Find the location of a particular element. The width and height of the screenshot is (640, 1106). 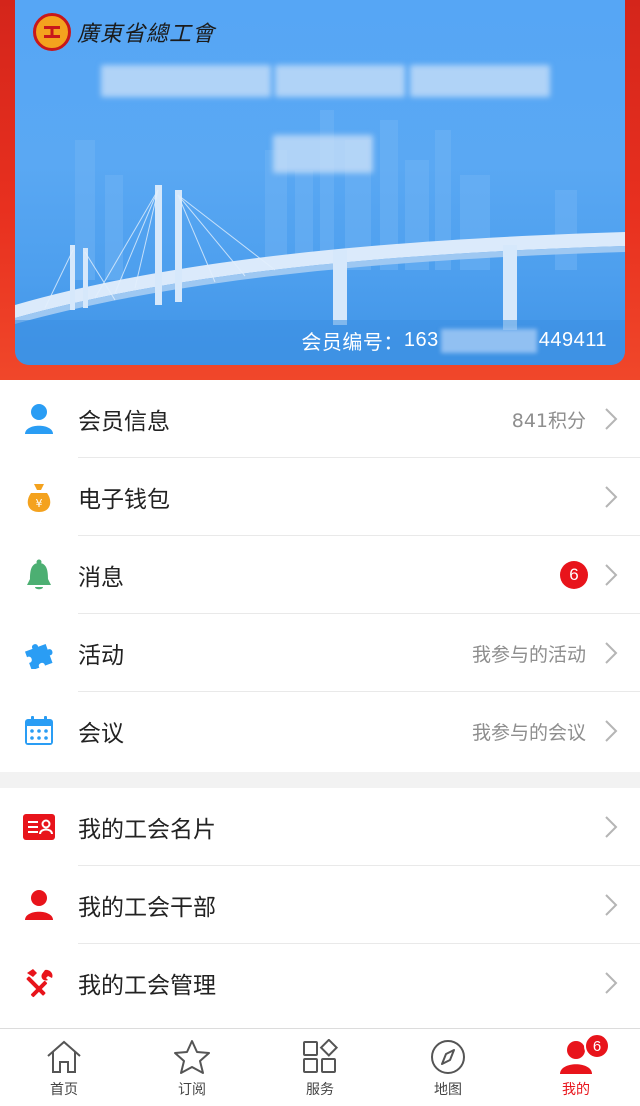

unread-badge: 6 is located at coordinates (574, 575).